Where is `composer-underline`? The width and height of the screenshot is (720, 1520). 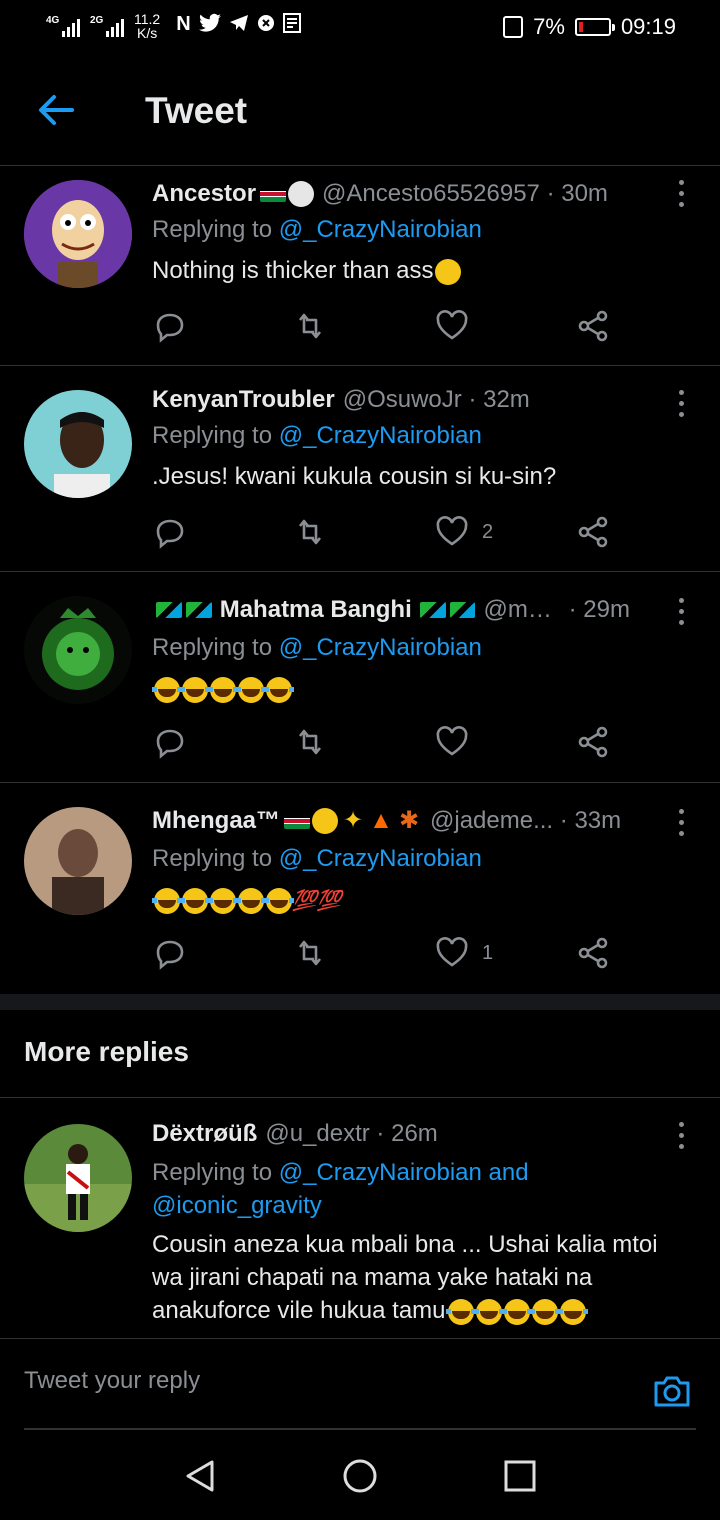 composer-underline is located at coordinates (360, 1429).